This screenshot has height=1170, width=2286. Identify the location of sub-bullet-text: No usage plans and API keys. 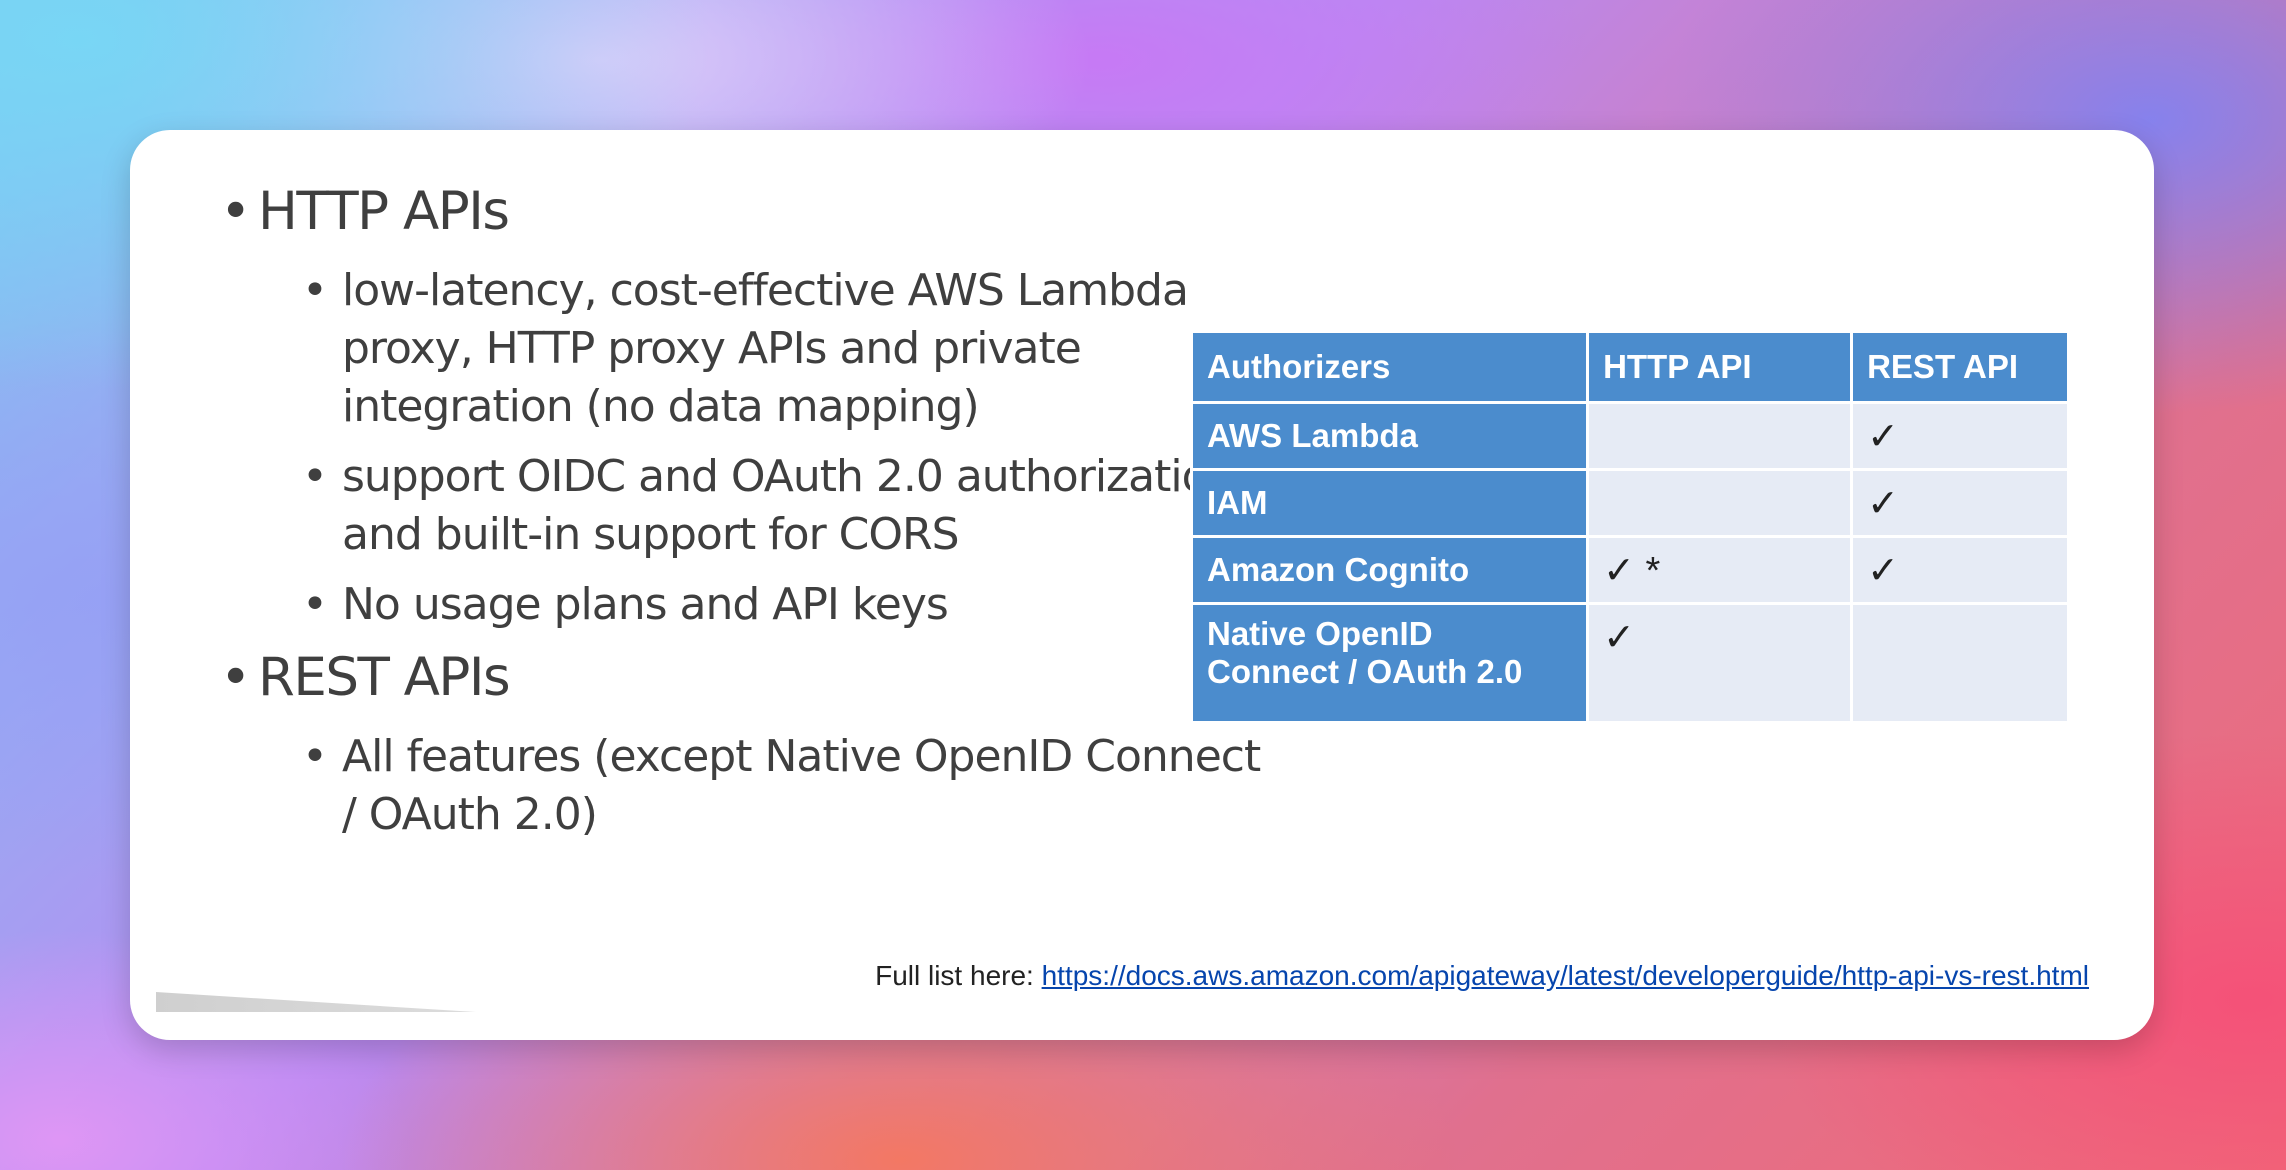
(645, 604).